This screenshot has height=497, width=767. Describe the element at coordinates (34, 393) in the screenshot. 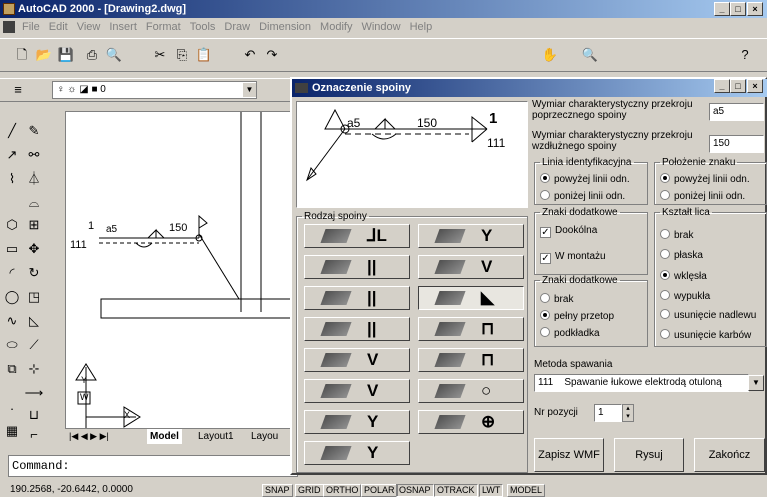

I see `extend-icon: ⟶` at that location.